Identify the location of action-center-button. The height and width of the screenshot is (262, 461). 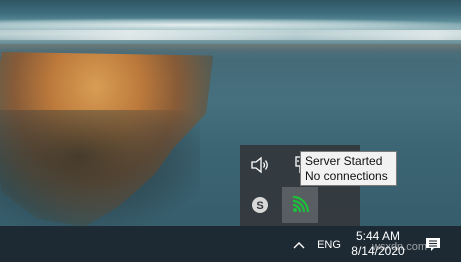
(433, 245).